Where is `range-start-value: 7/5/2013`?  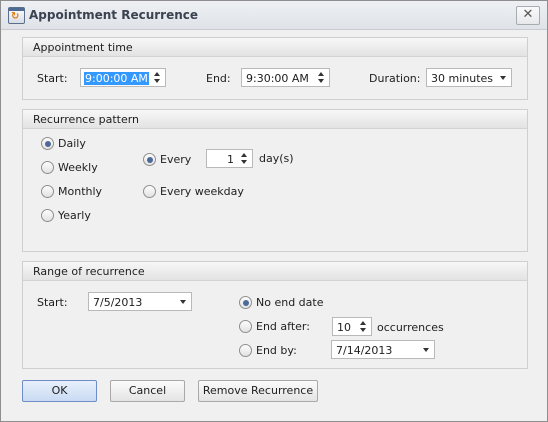 range-start-value: 7/5/2013 is located at coordinates (118, 302).